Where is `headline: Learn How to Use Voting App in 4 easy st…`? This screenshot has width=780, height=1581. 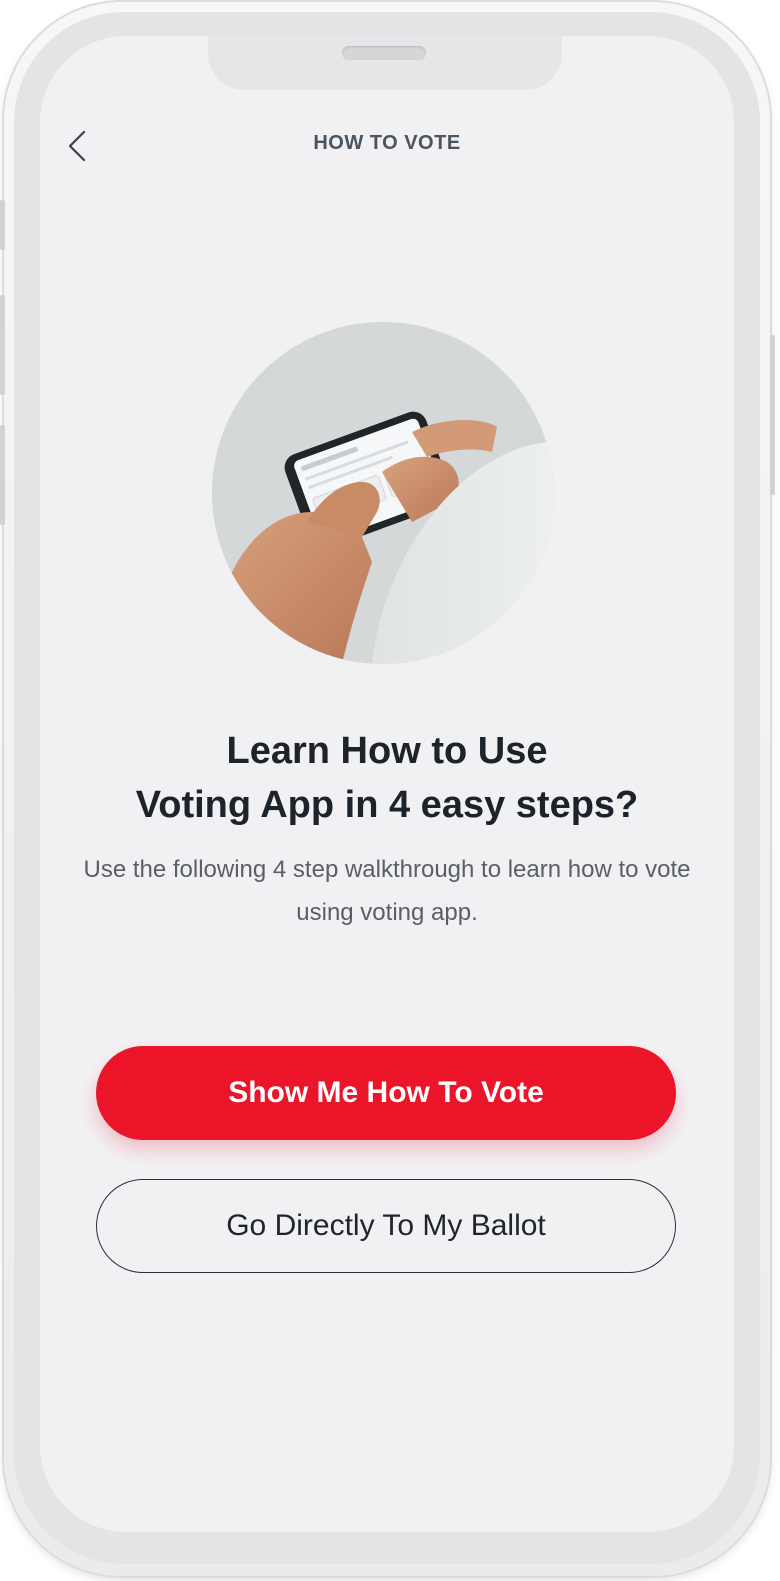
headline: Learn How to Use Voting App in 4 easy st… is located at coordinates (387, 778).